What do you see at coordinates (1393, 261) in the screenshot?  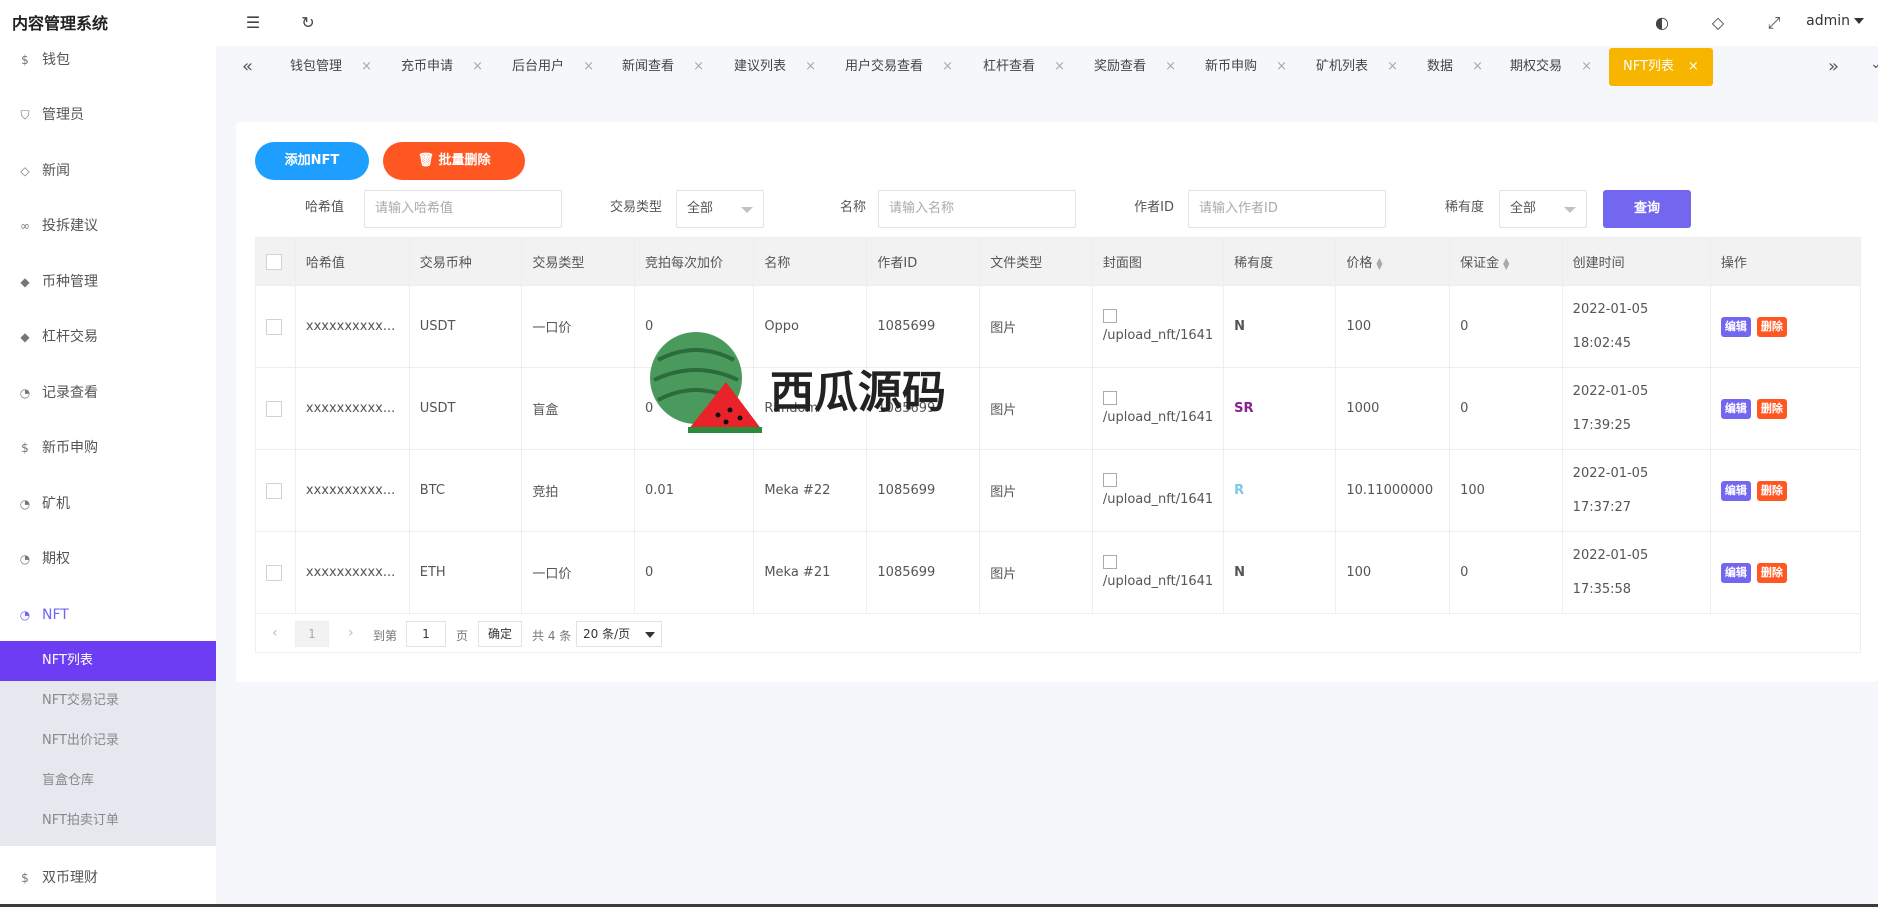 I see `col-price: 价格 ▲ ▼` at bounding box center [1393, 261].